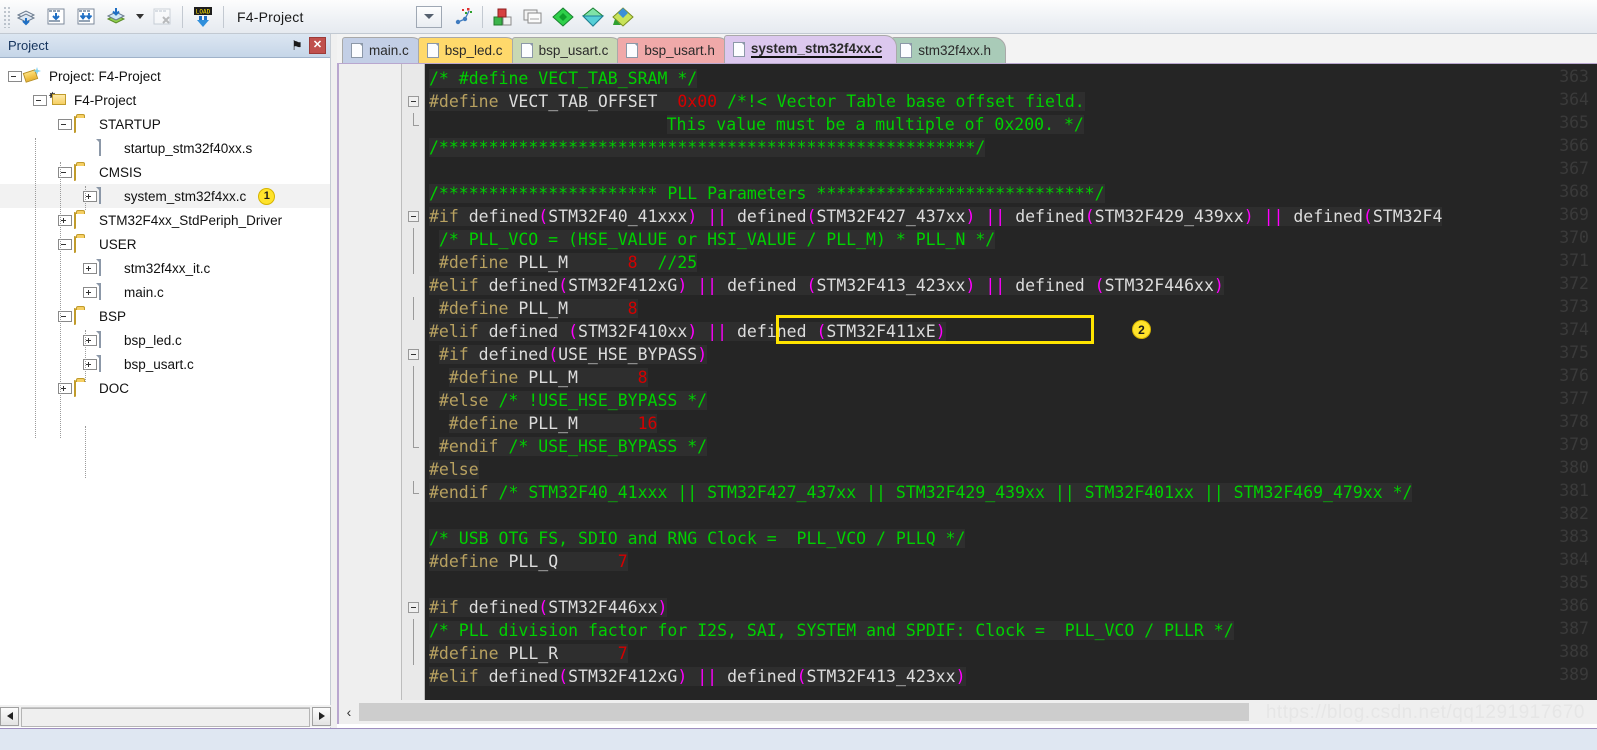 The image size is (1597, 750). Describe the element at coordinates (573, 446) in the screenshot. I see `code-line: #endif /* USE_HSE_BYPASS */` at that location.